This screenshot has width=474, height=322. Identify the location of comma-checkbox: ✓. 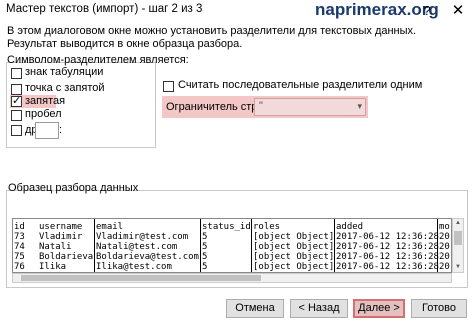
(16, 101).